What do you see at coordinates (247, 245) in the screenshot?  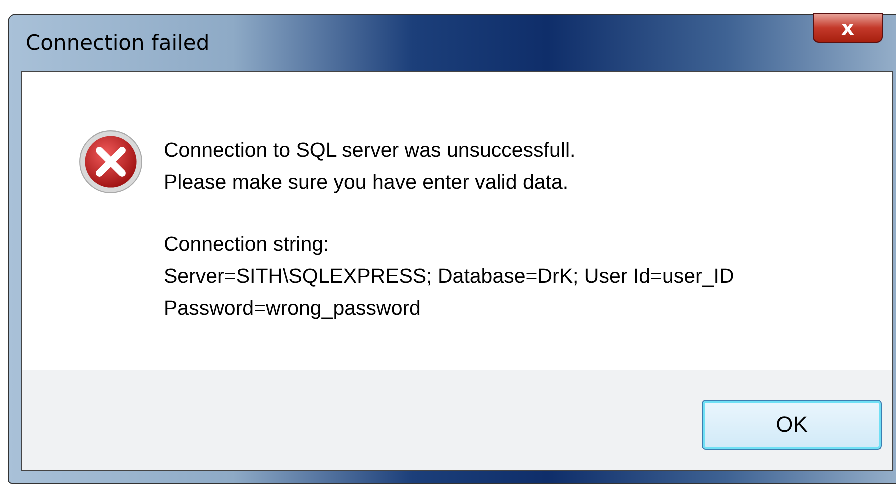 I see `connection-string-text: Connection string:` at bounding box center [247, 245].